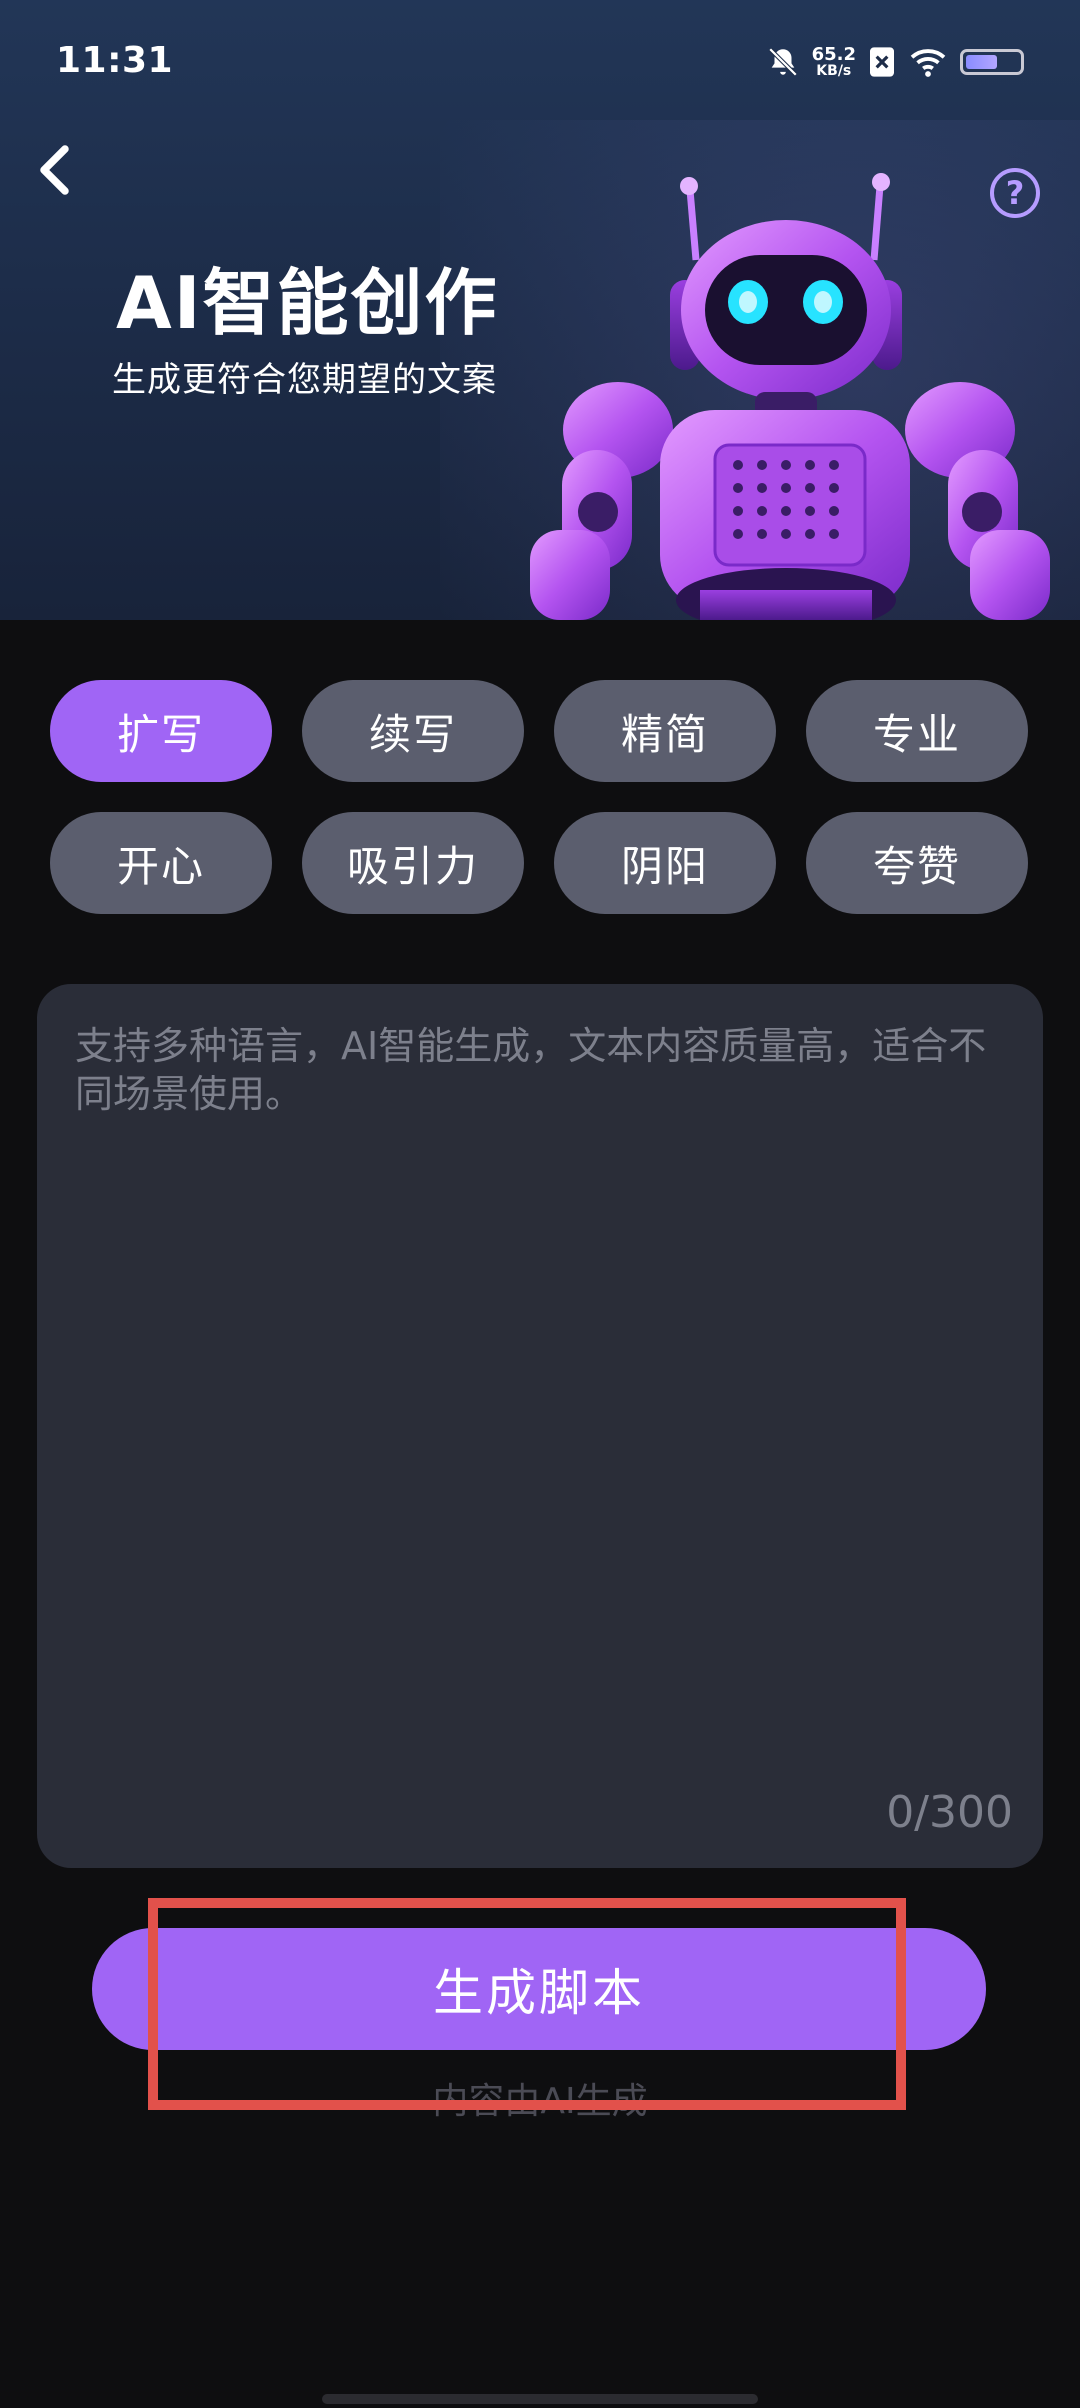 This screenshot has width=1080, height=2408. What do you see at coordinates (790, 396) in the screenshot?
I see `robot-illustration` at bounding box center [790, 396].